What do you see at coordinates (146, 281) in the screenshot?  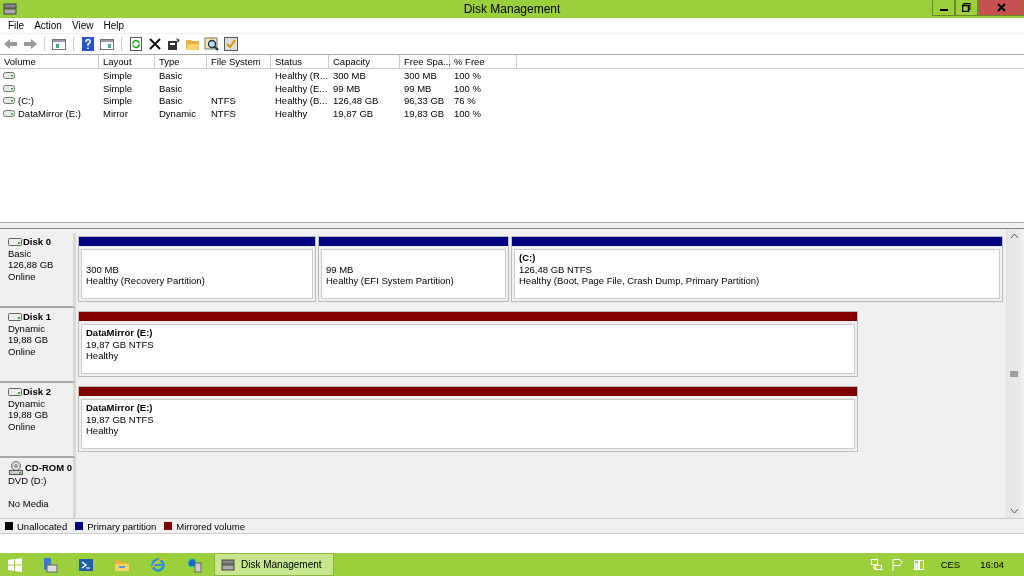 I see `partition-info: Healthy (Recovery Partition)` at bounding box center [146, 281].